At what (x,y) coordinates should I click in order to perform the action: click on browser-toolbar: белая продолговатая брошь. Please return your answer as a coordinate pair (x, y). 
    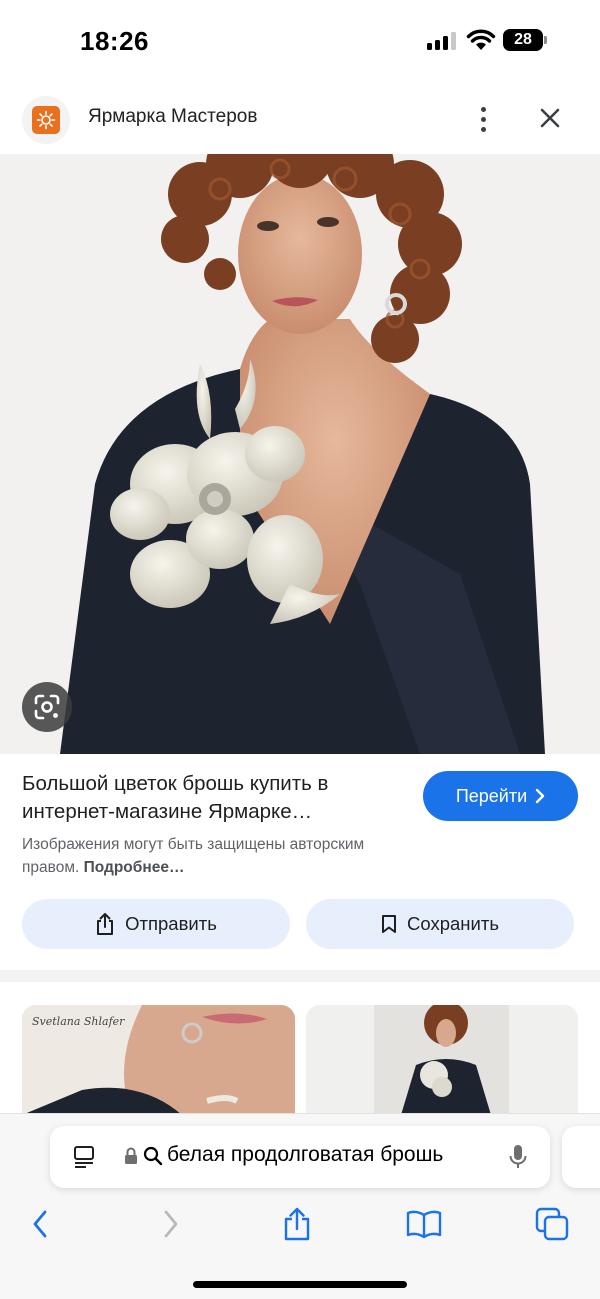
    Looking at the image, I should click on (300, 1206).